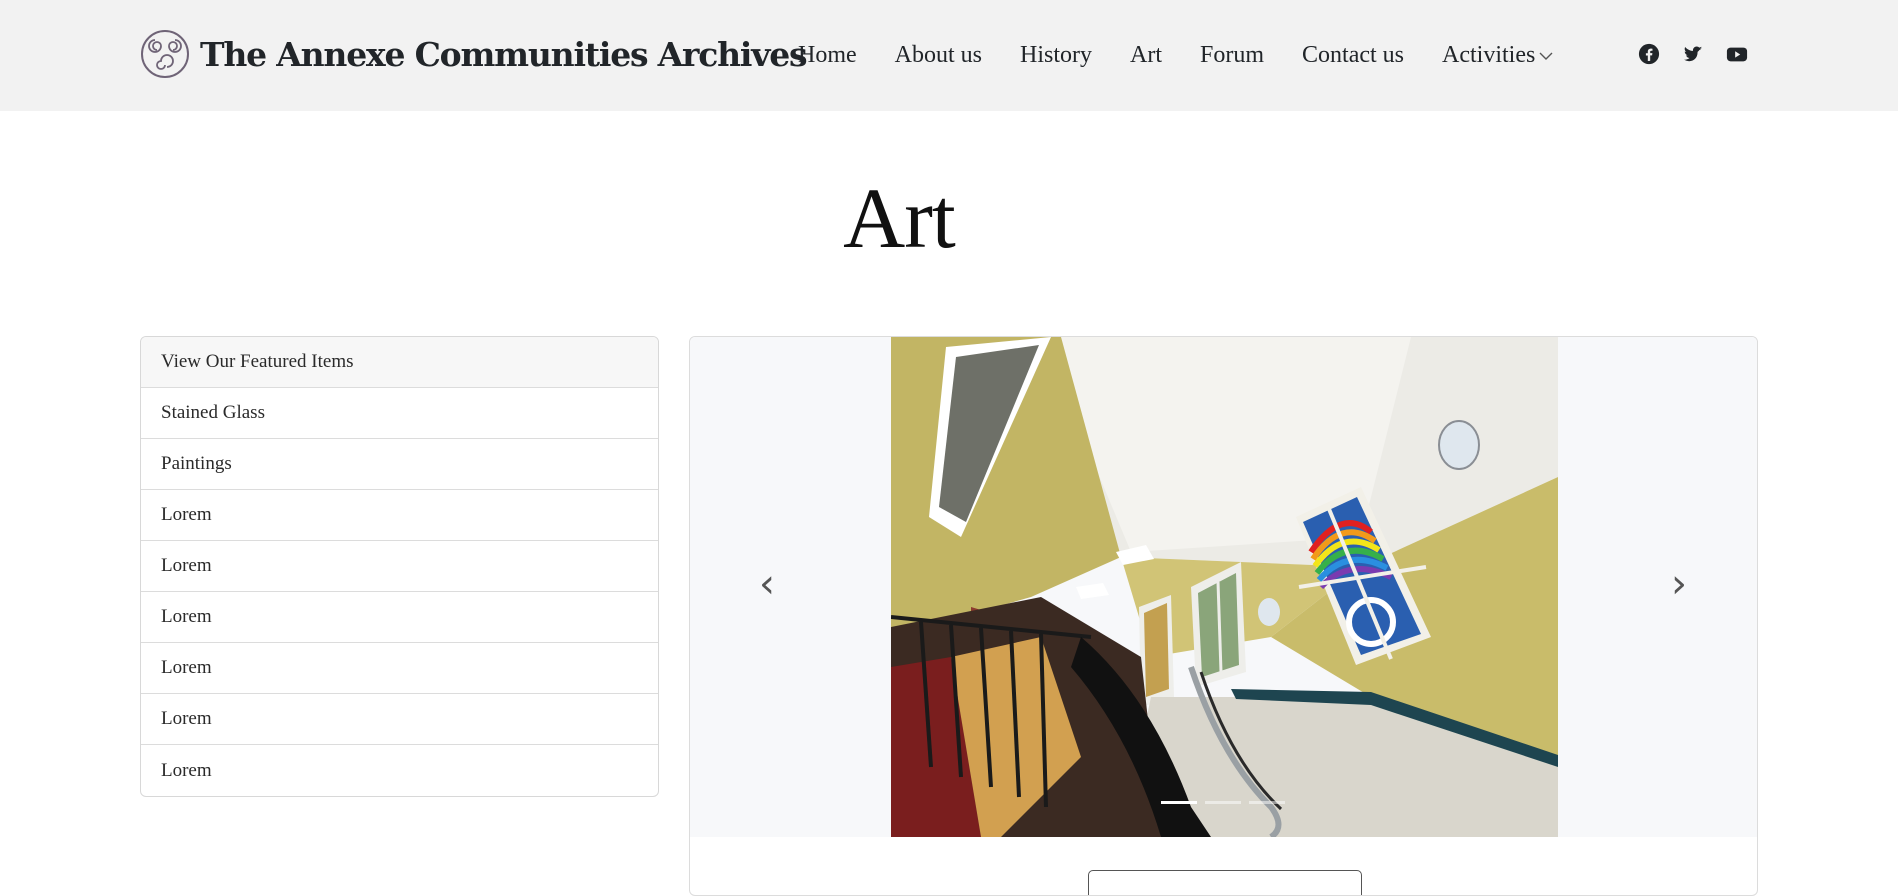  I want to click on nav-forum: Forum, so click(1232, 55).